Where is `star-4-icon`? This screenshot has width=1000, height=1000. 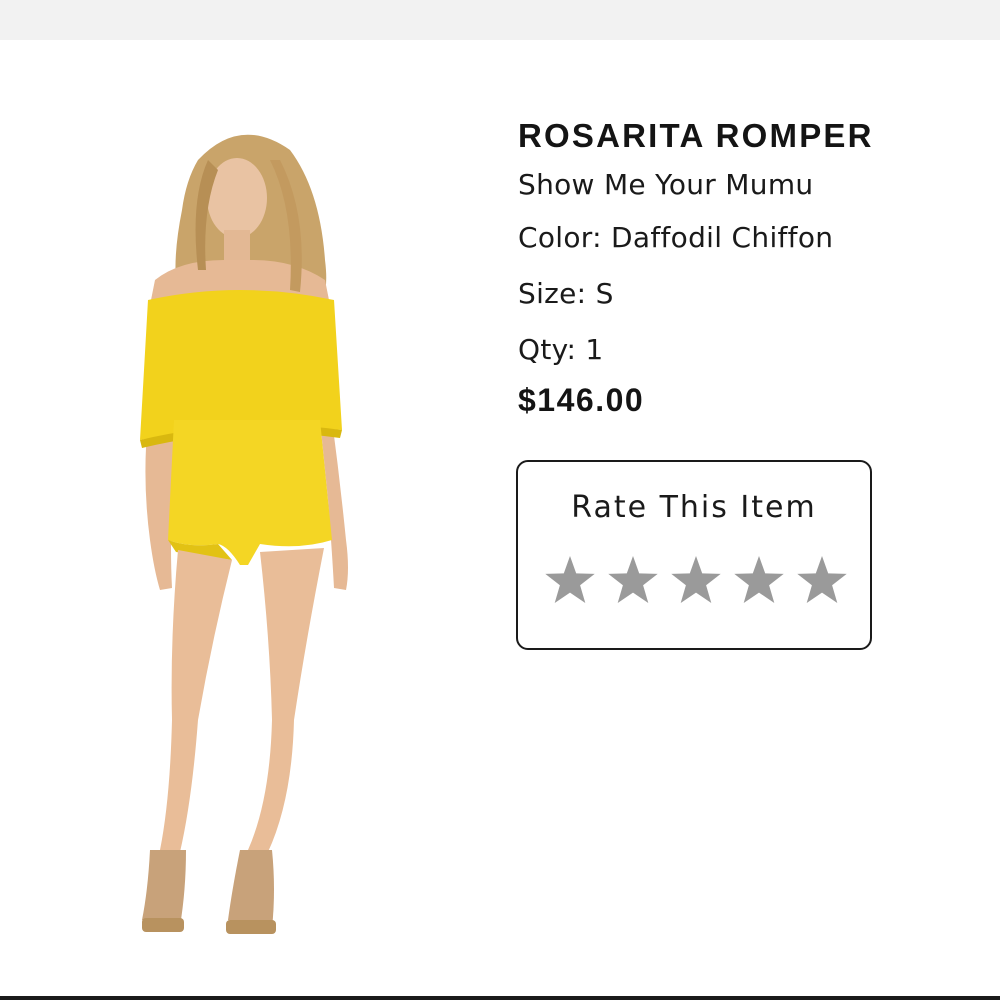
star-4-icon is located at coordinates (759, 580).